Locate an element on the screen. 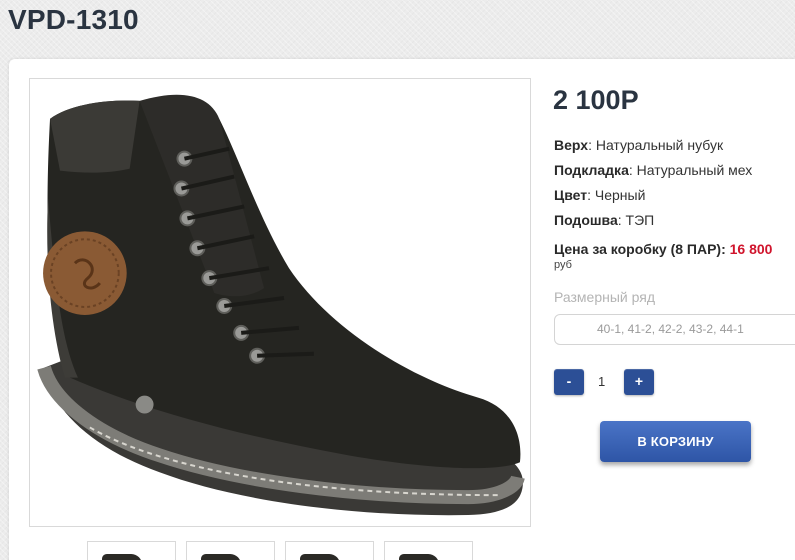  box-price-label: Цена за коробку (8 ПАР): is located at coordinates (642, 249).